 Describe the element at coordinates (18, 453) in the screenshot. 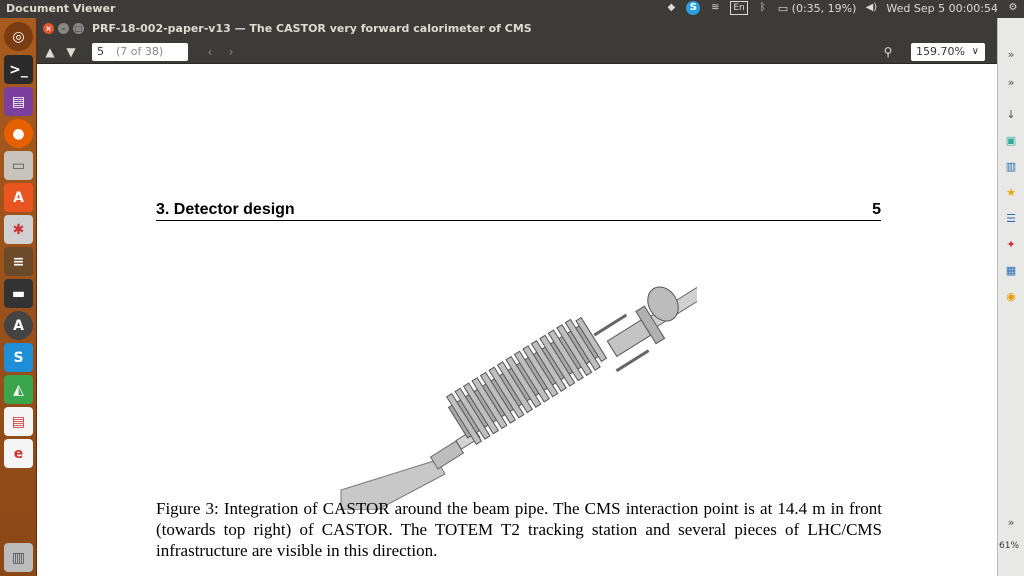

I see `pdf-reader-icon: e` at that location.